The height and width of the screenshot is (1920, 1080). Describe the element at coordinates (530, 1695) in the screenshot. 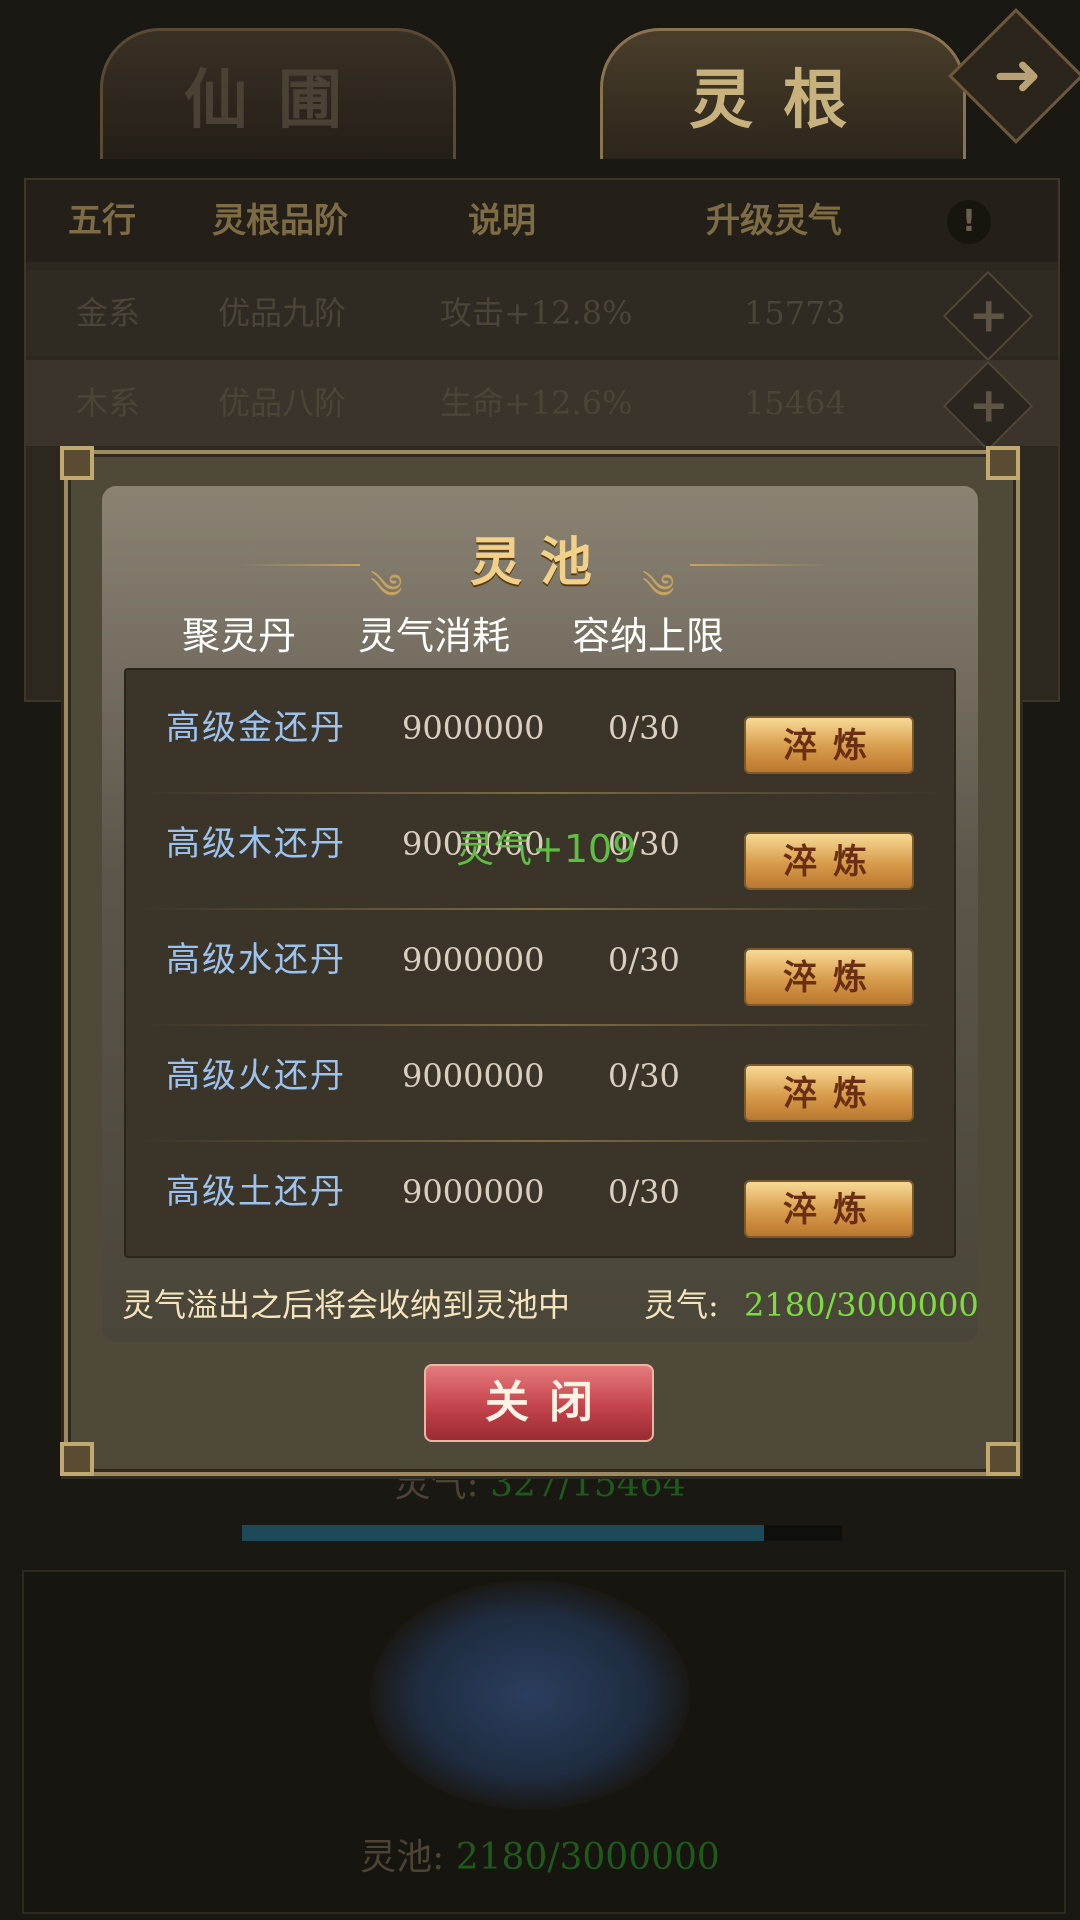

I see `spirit-pool-image` at that location.